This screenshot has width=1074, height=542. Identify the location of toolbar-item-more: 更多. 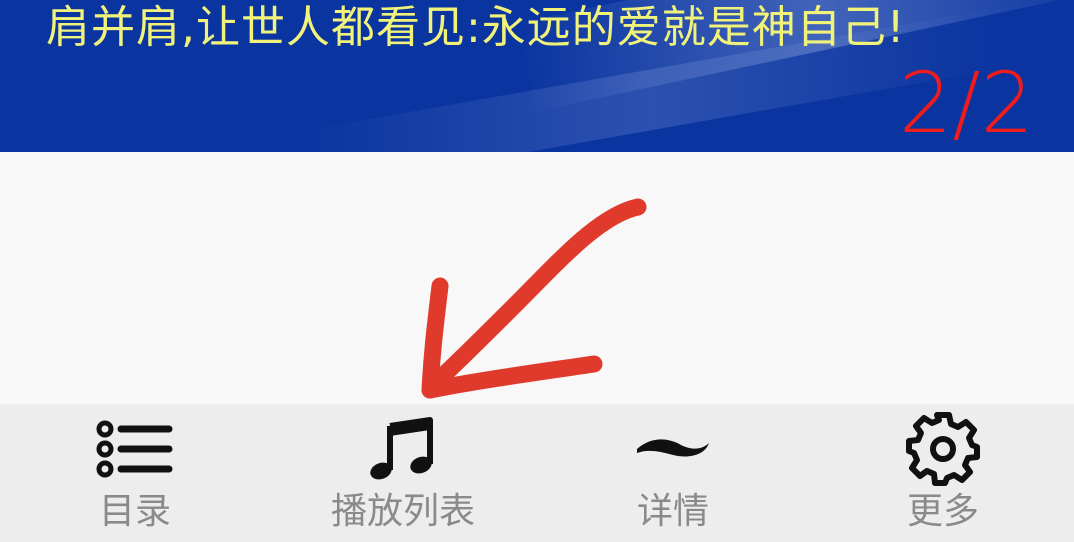
(943, 473).